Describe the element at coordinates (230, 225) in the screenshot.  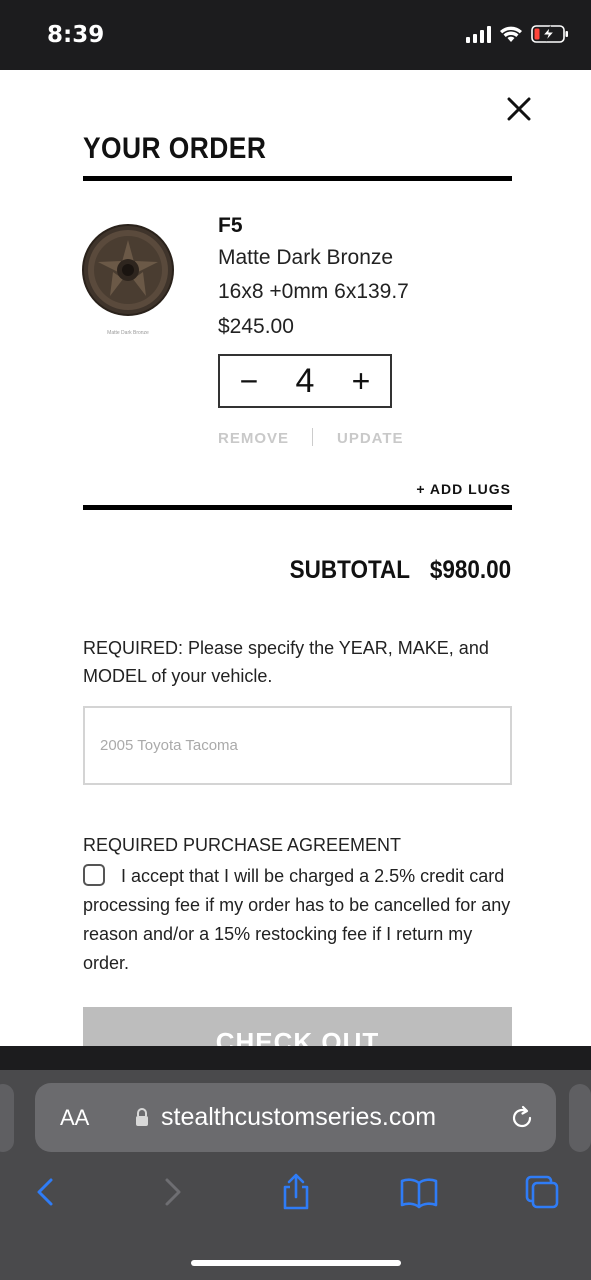
I see `product-name: F5` at that location.